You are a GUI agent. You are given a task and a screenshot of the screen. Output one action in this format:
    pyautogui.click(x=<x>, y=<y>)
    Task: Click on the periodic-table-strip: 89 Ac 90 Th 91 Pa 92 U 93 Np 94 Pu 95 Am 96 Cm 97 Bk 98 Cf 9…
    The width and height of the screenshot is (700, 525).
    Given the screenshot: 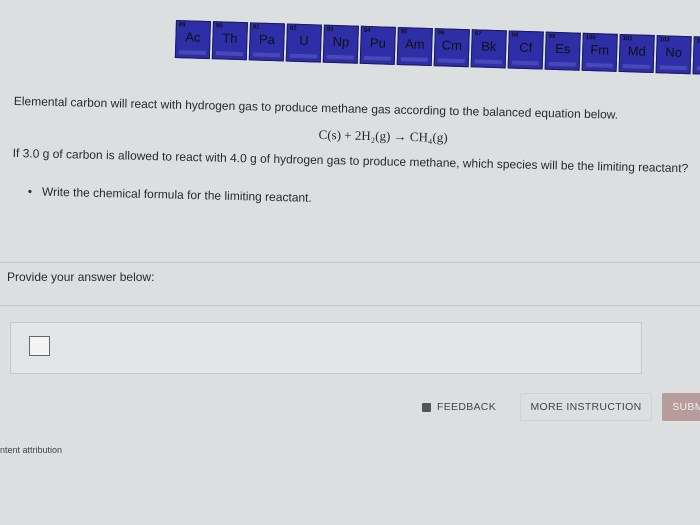 What is the action you would take?
    pyautogui.click(x=437, y=48)
    